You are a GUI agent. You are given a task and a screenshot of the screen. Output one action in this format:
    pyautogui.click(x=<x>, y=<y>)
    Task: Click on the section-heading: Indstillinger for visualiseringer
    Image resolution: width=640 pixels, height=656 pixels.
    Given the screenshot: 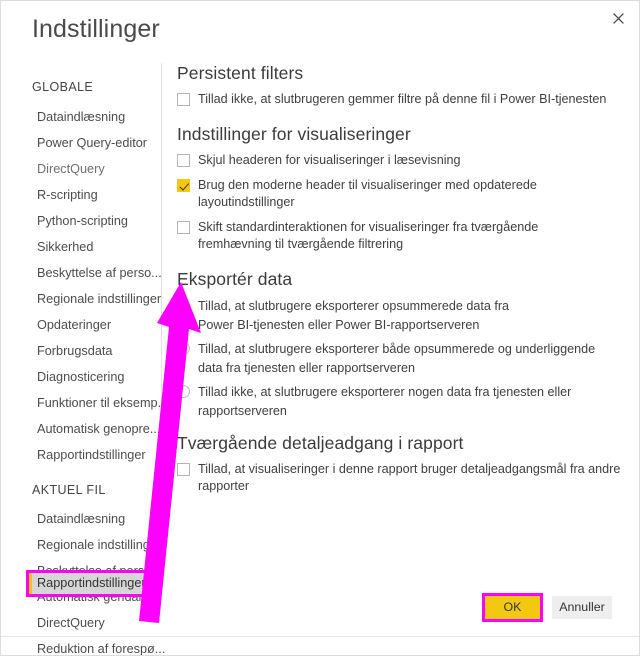 What is the action you would take?
    pyautogui.click(x=294, y=134)
    